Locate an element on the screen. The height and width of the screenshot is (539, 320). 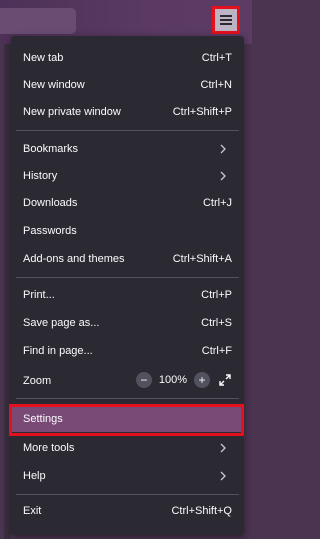
menu-item-label: Add-ons and themes is located at coordinates (74, 258).